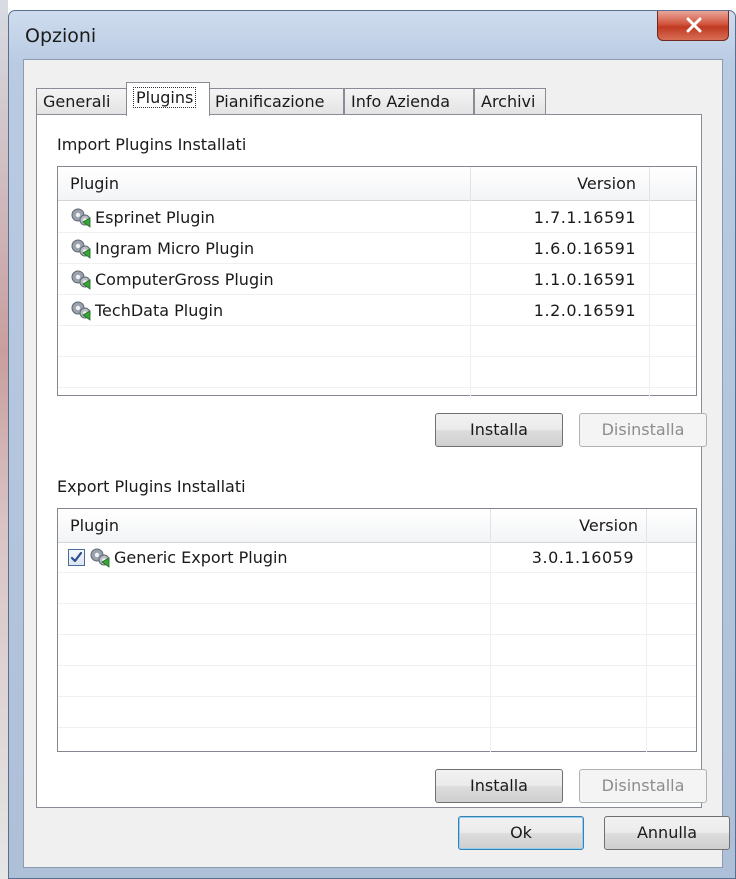 This screenshot has width=736, height=879. I want to click on table-row: Generic Export Plugin 3.0.1.16059, so click(377, 557).